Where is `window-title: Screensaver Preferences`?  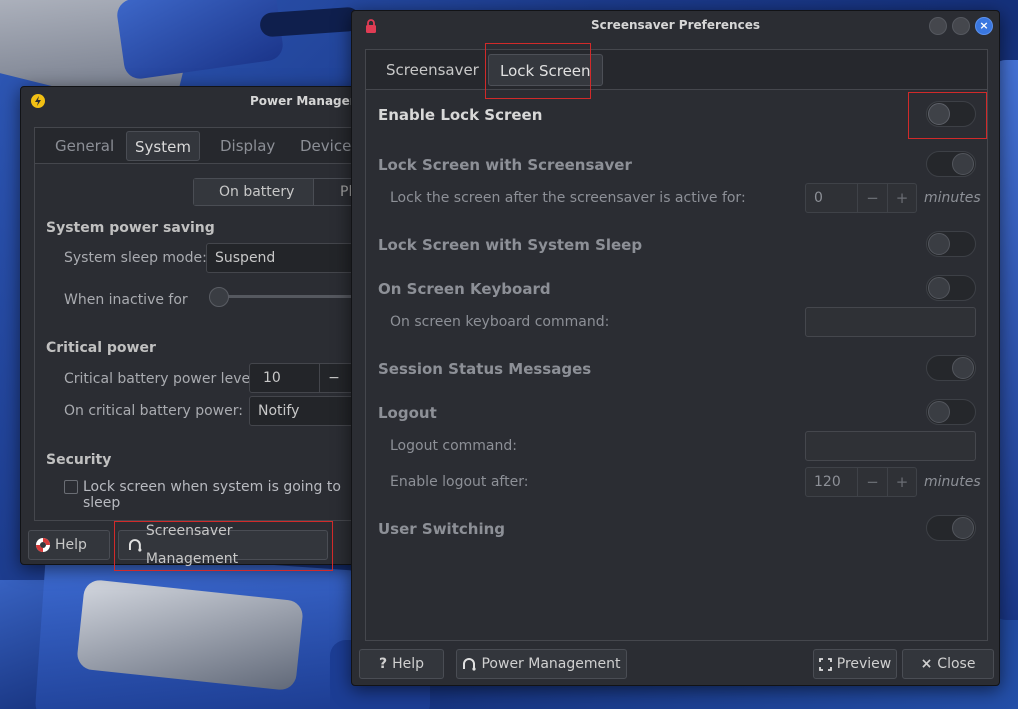 window-title: Screensaver Preferences is located at coordinates (675, 25).